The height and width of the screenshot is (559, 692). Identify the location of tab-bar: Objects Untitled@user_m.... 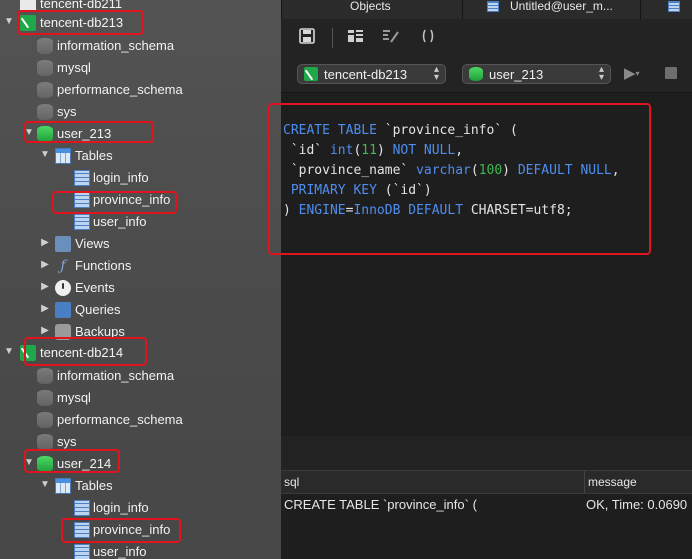
(486, 10).